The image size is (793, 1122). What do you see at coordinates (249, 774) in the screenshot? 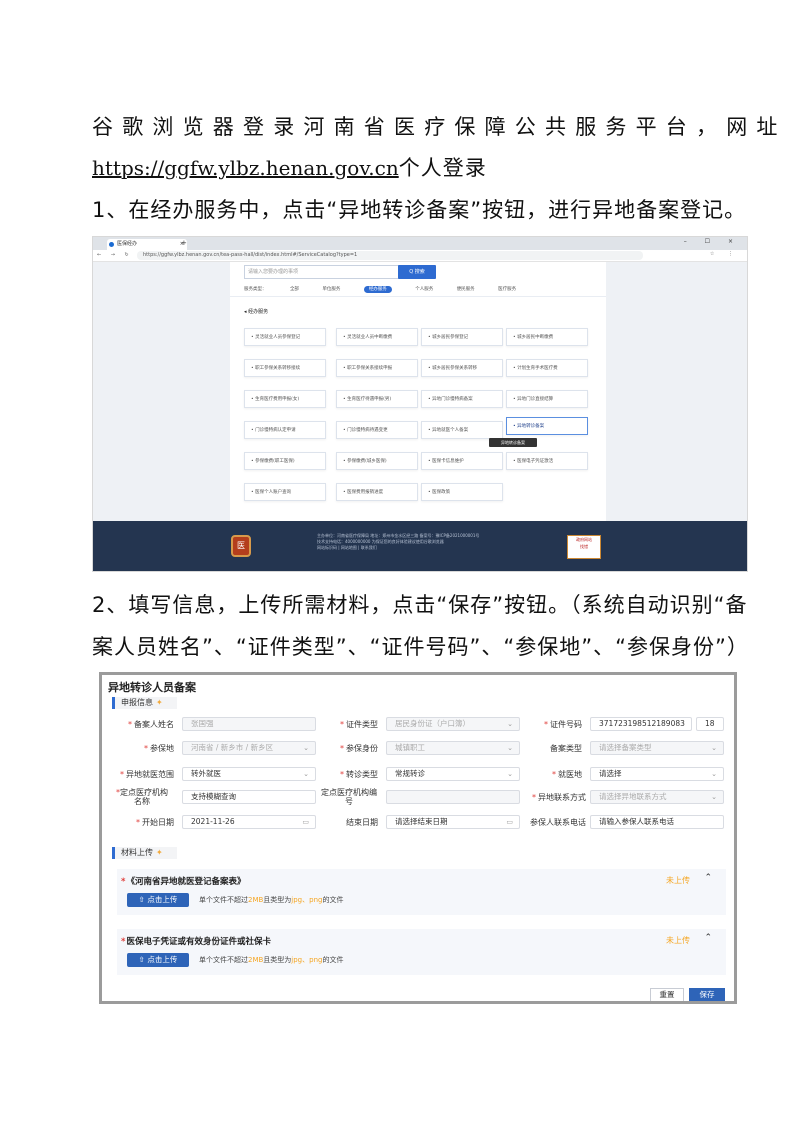
I see `medical-scope-select: 转外就医 ⌄` at bounding box center [249, 774].